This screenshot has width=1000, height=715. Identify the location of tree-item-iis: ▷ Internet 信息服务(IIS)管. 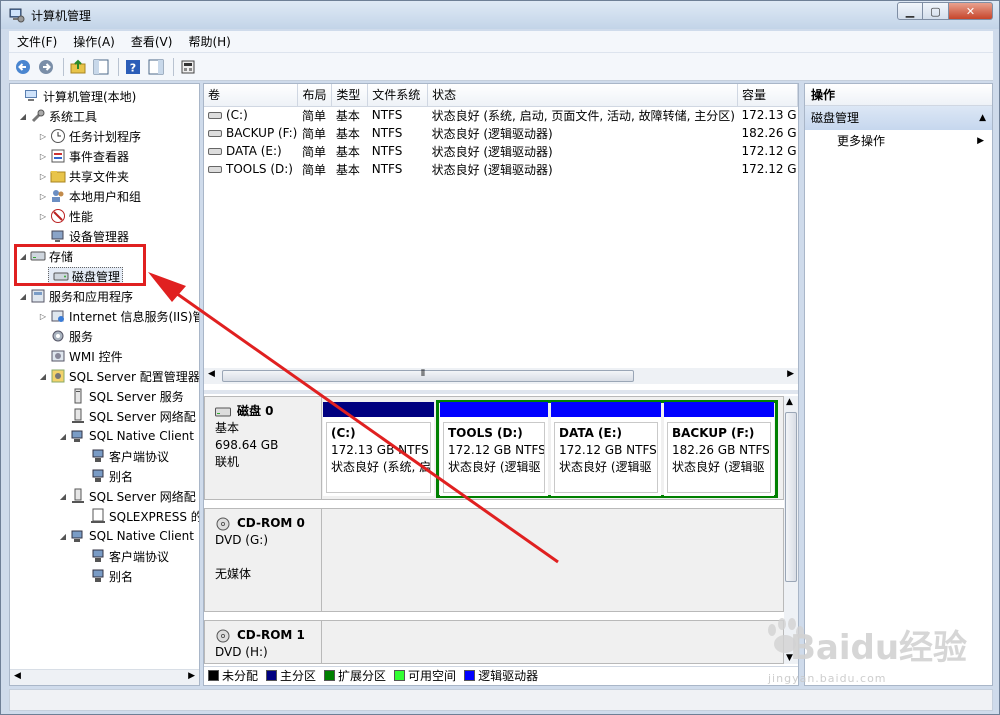
(118, 316).